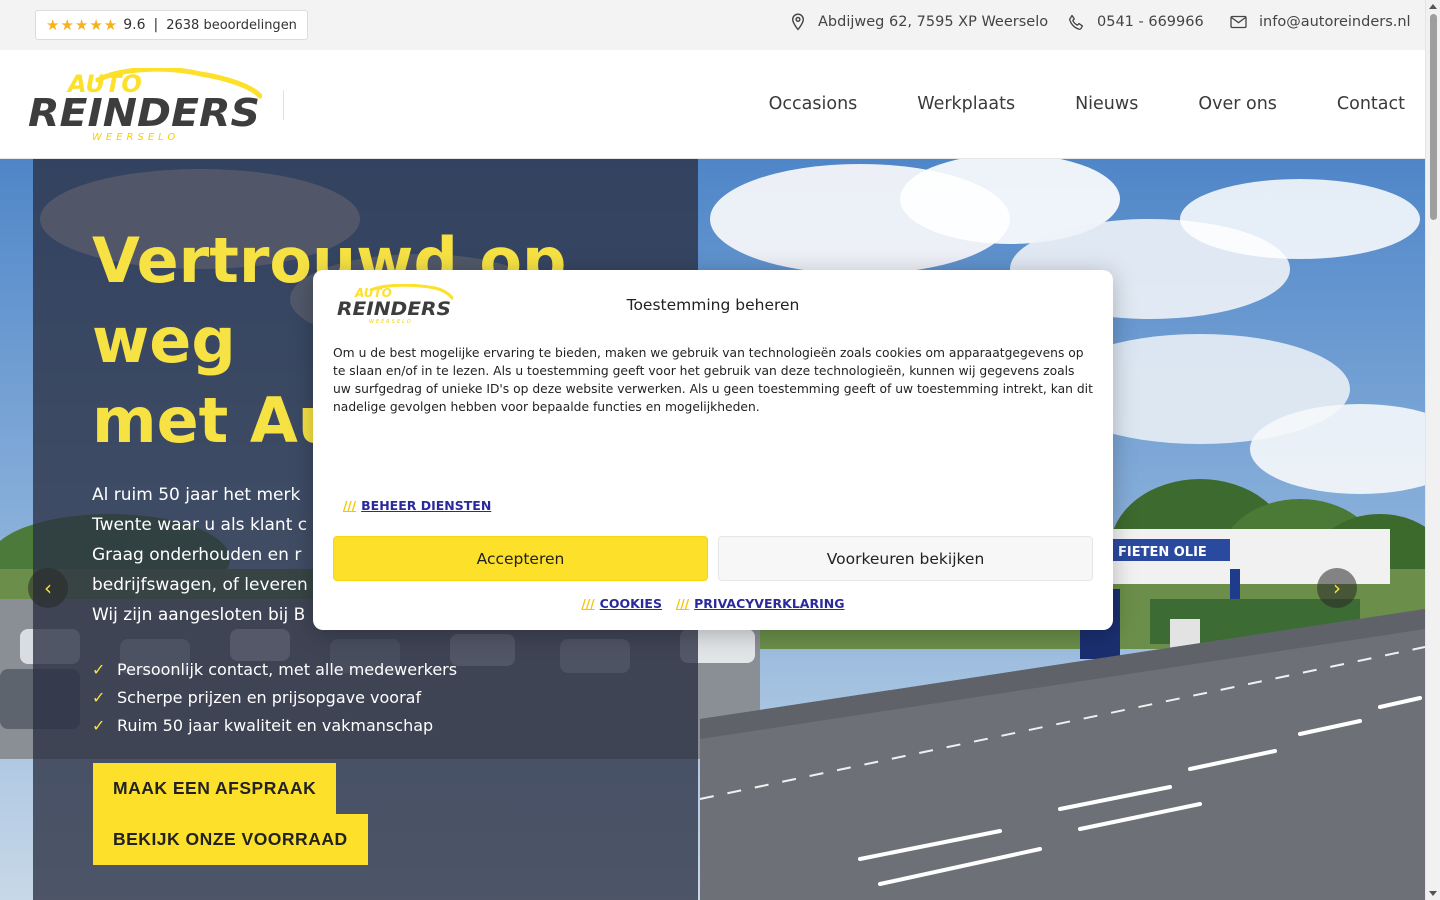 This screenshot has height=900, width=1440. What do you see at coordinates (798, 22) in the screenshot?
I see `map-pin-icon` at bounding box center [798, 22].